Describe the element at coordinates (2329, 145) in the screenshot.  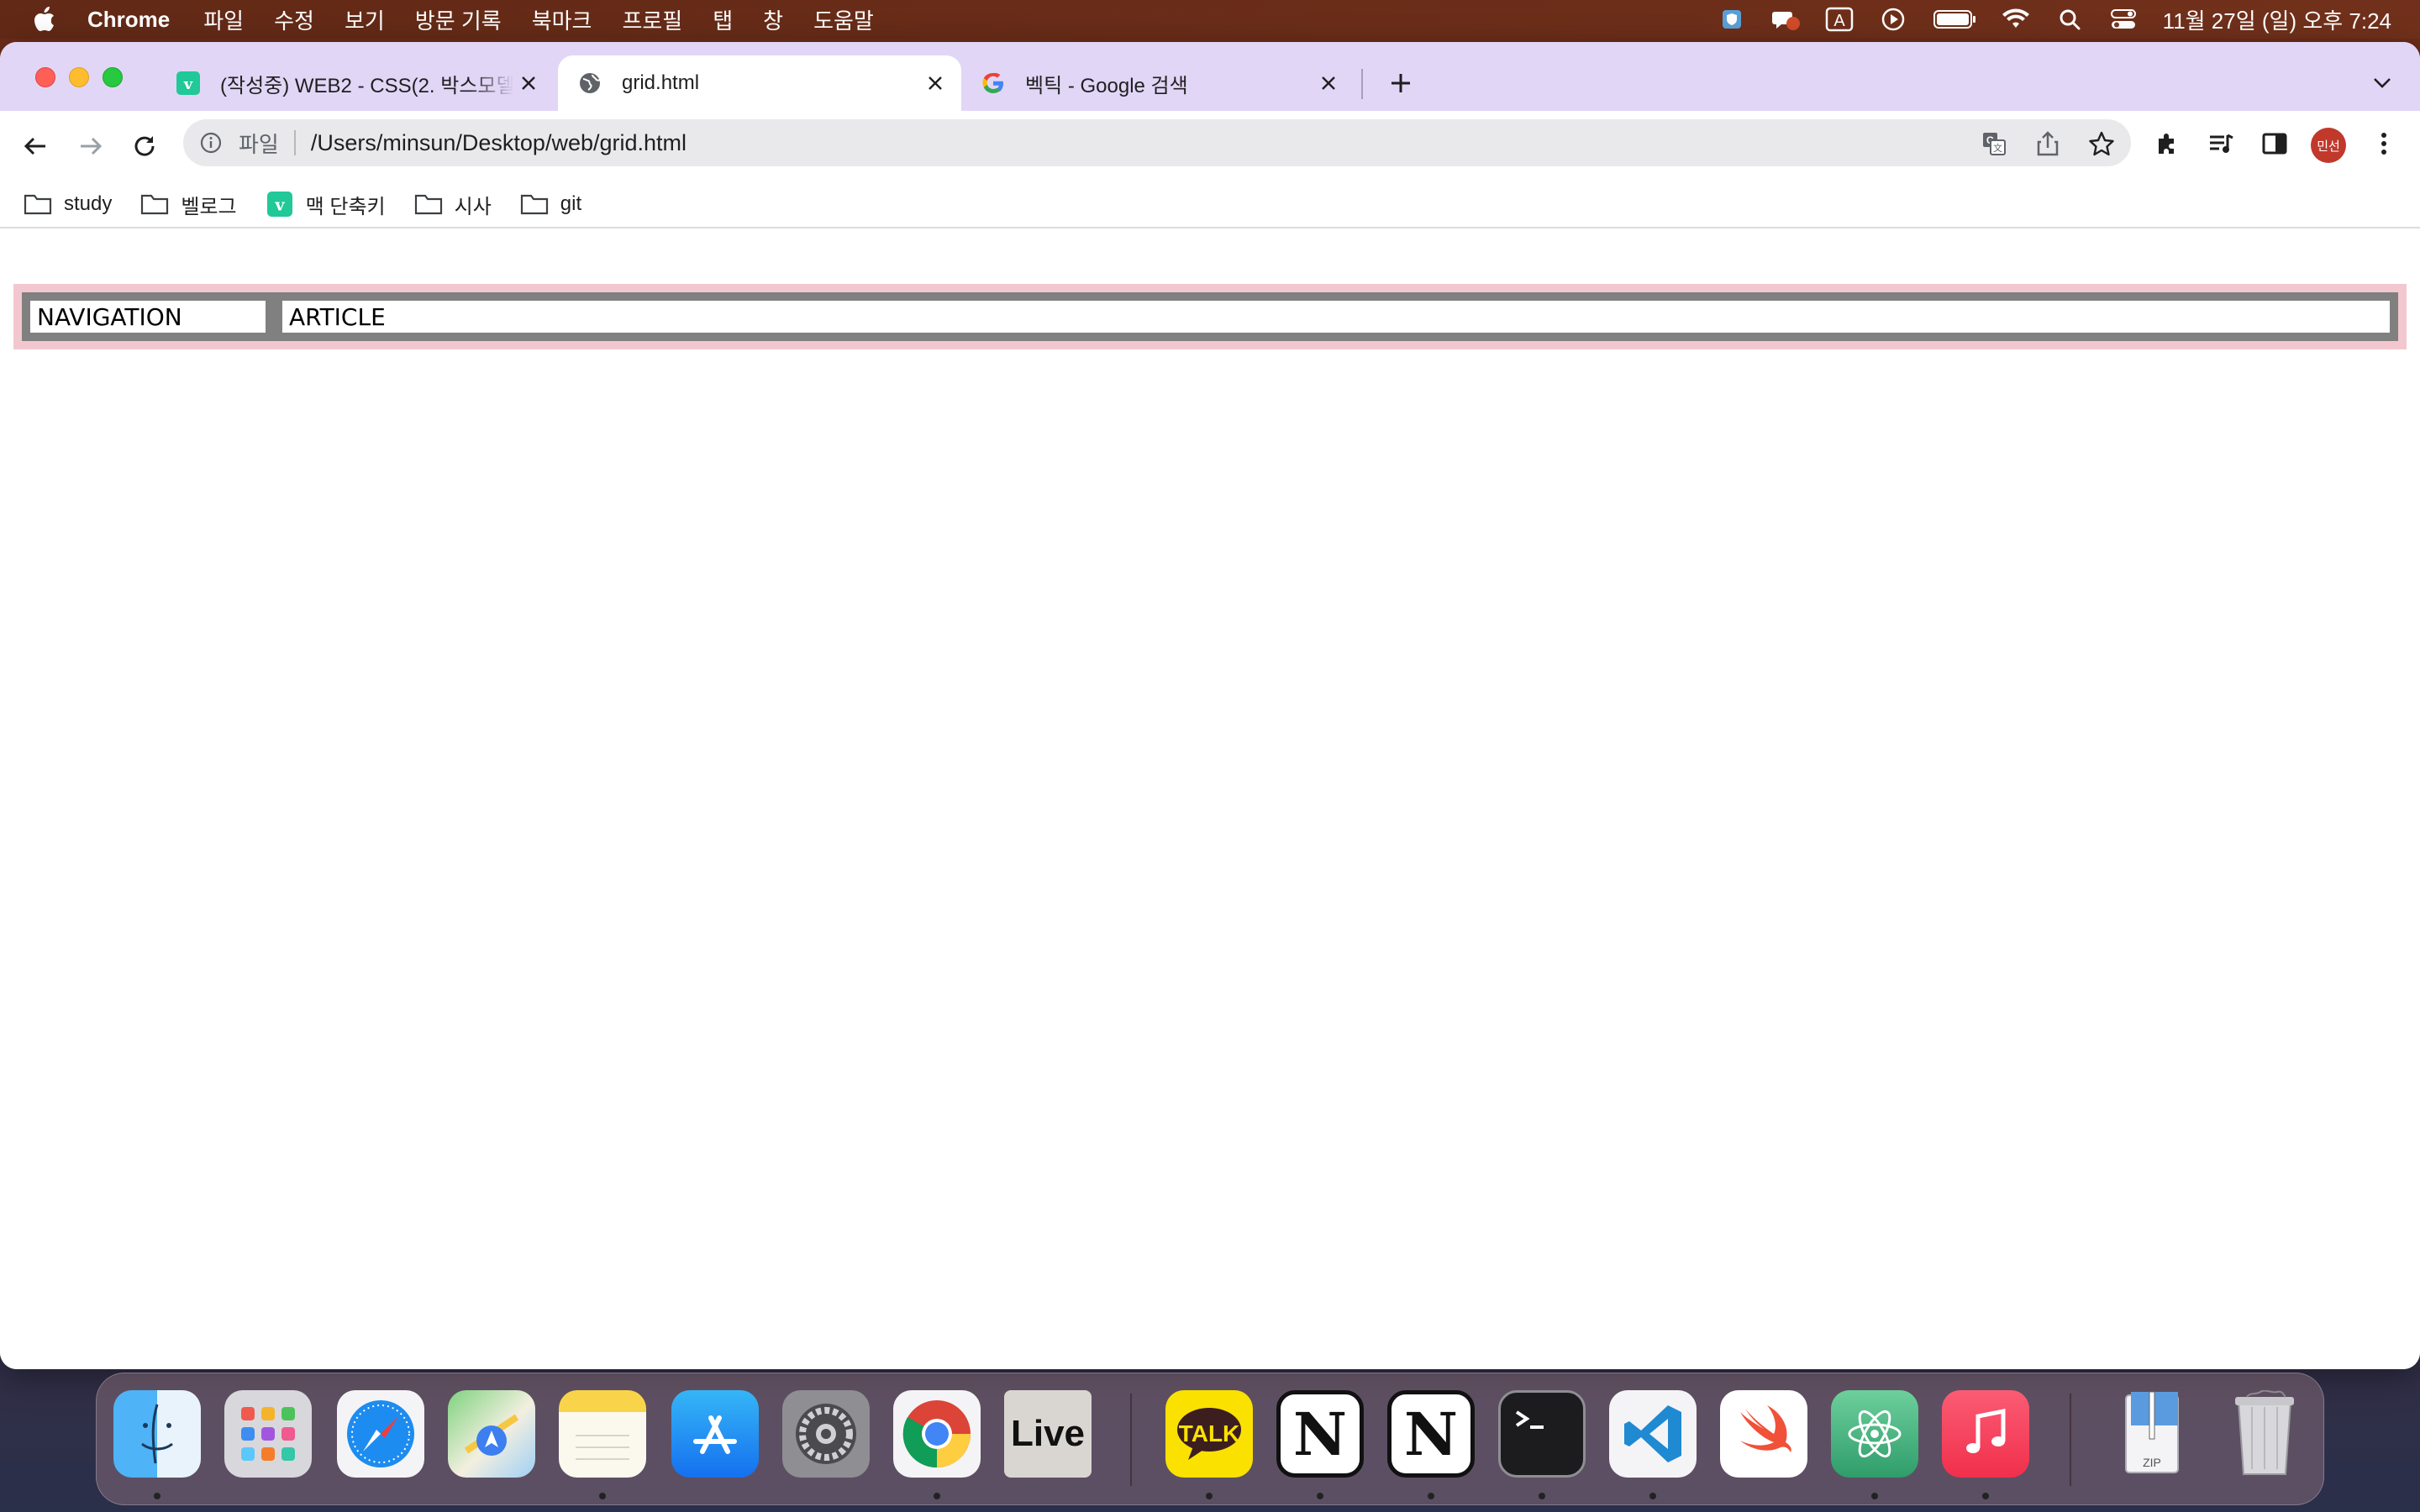
I see `profile-avatar: 민선` at that location.